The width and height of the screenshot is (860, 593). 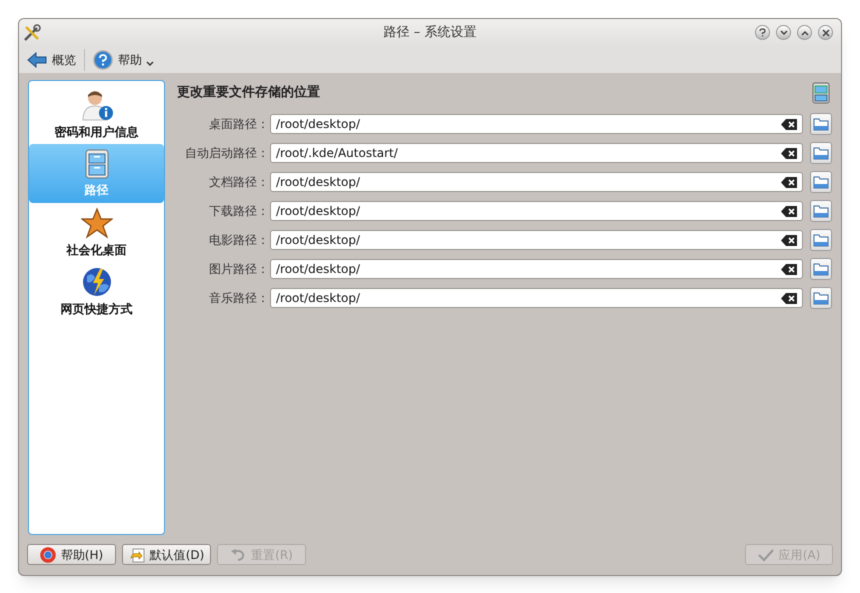 I want to click on star-icon, so click(x=96, y=222).